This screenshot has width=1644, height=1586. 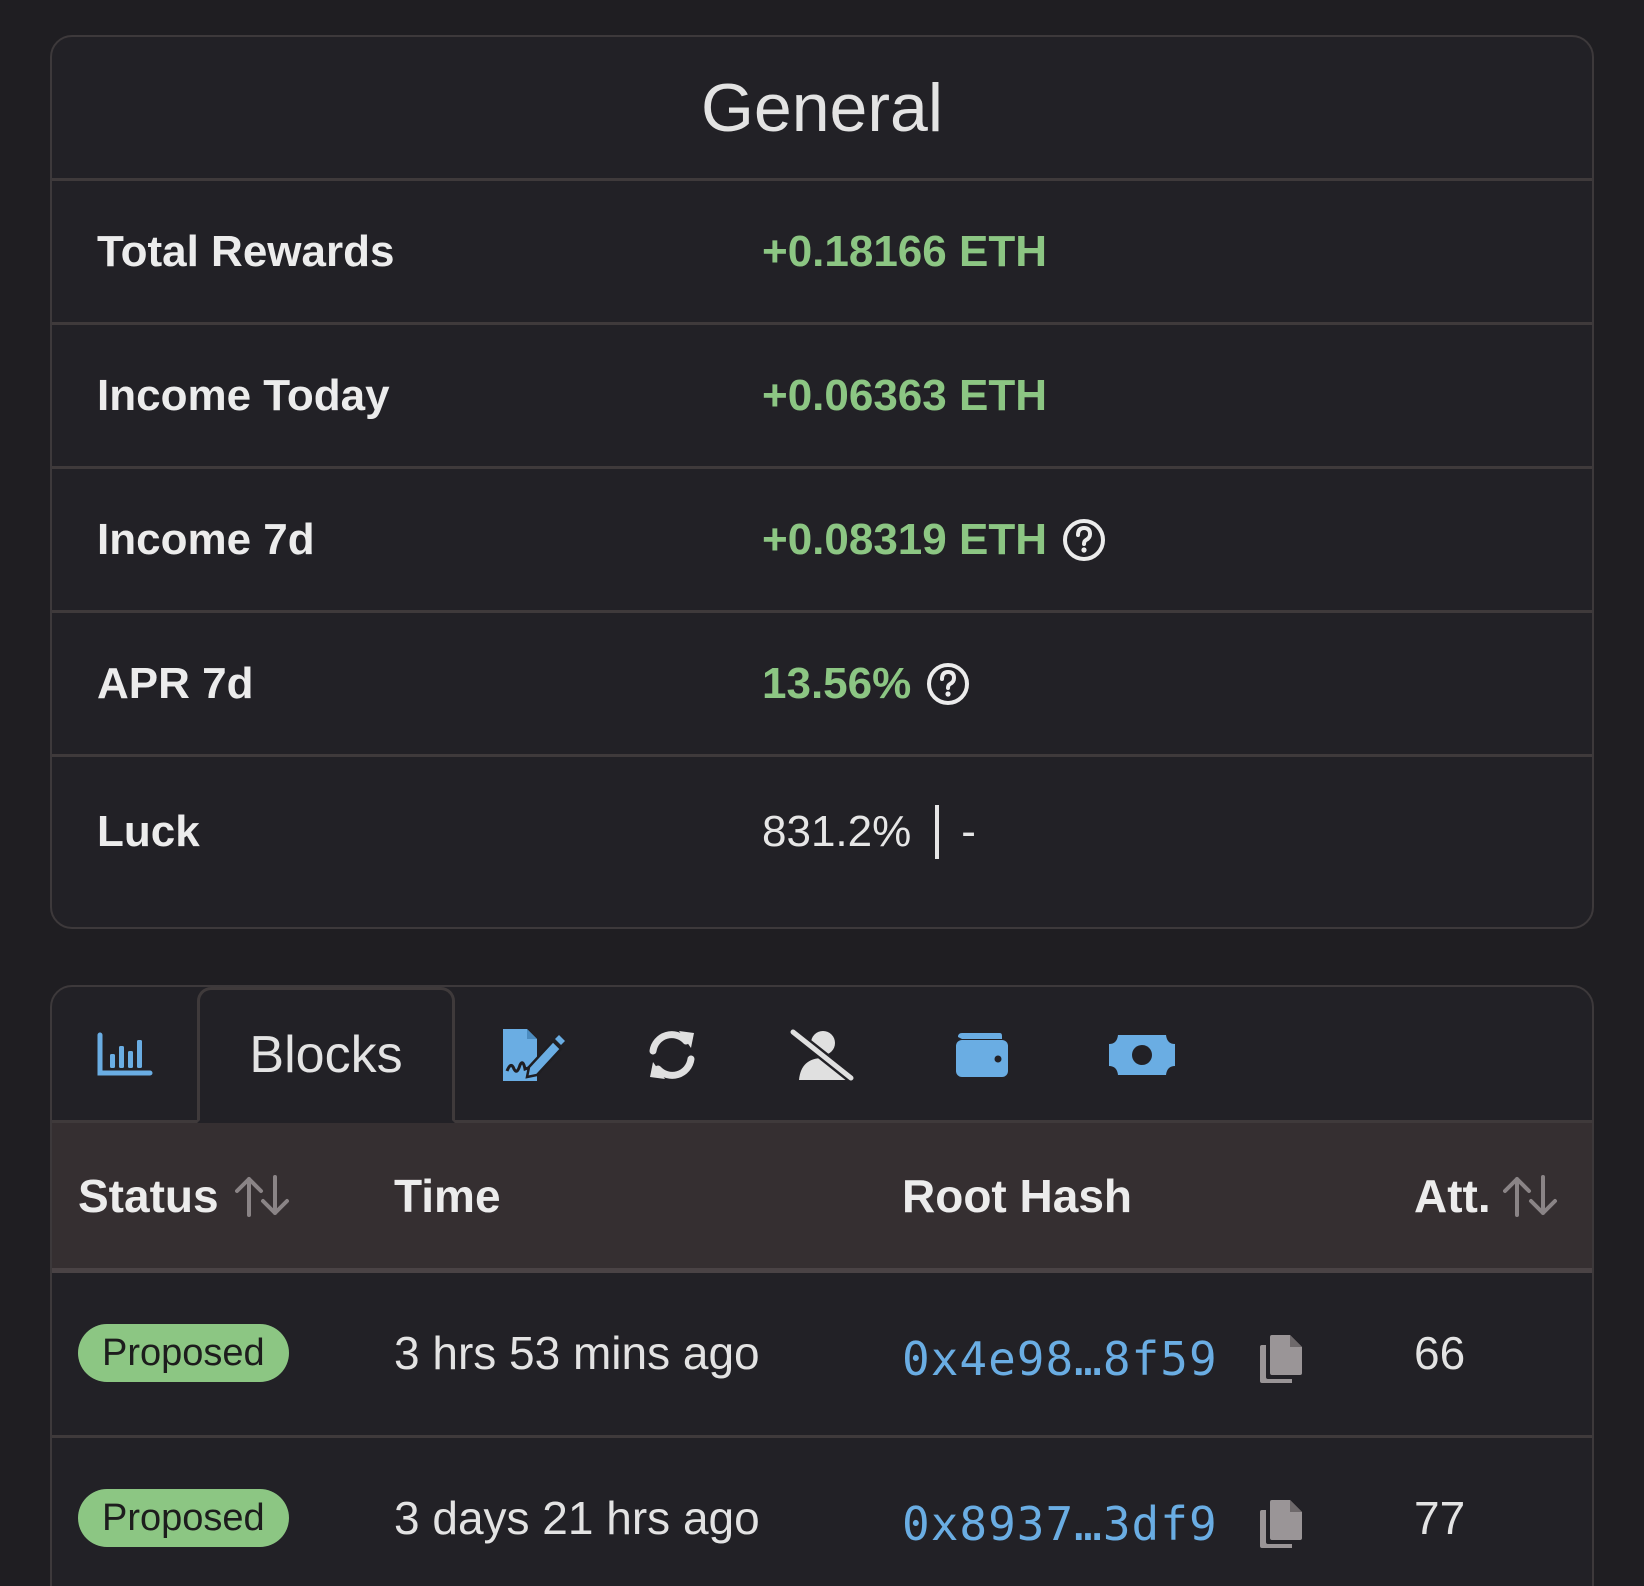 What do you see at coordinates (577, 1353) in the screenshot?
I see `time-cell: 3 hrs 53 mins ago` at bounding box center [577, 1353].